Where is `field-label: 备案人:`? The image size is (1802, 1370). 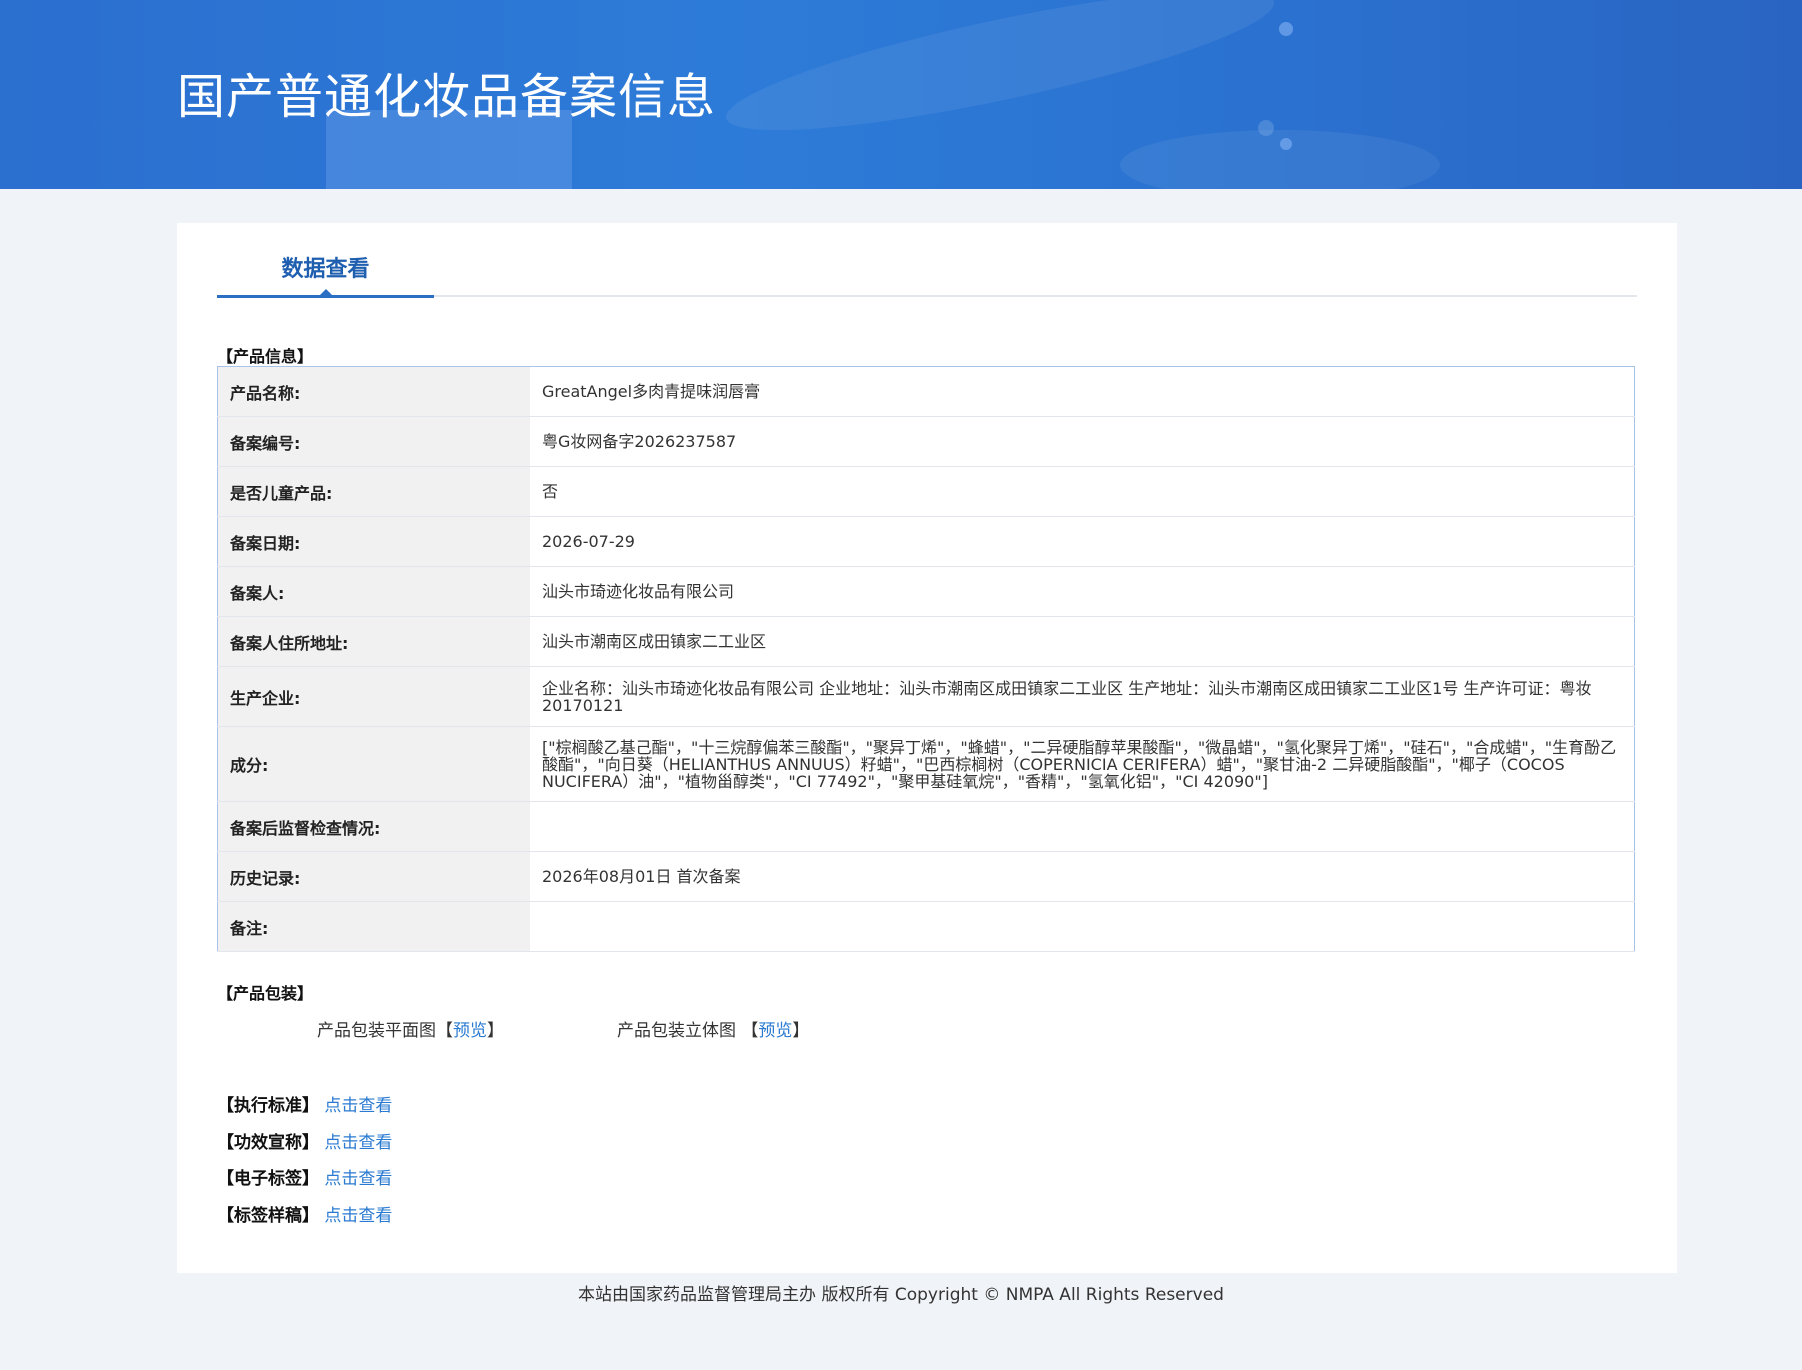 field-label: 备案人: is located at coordinates (373, 591).